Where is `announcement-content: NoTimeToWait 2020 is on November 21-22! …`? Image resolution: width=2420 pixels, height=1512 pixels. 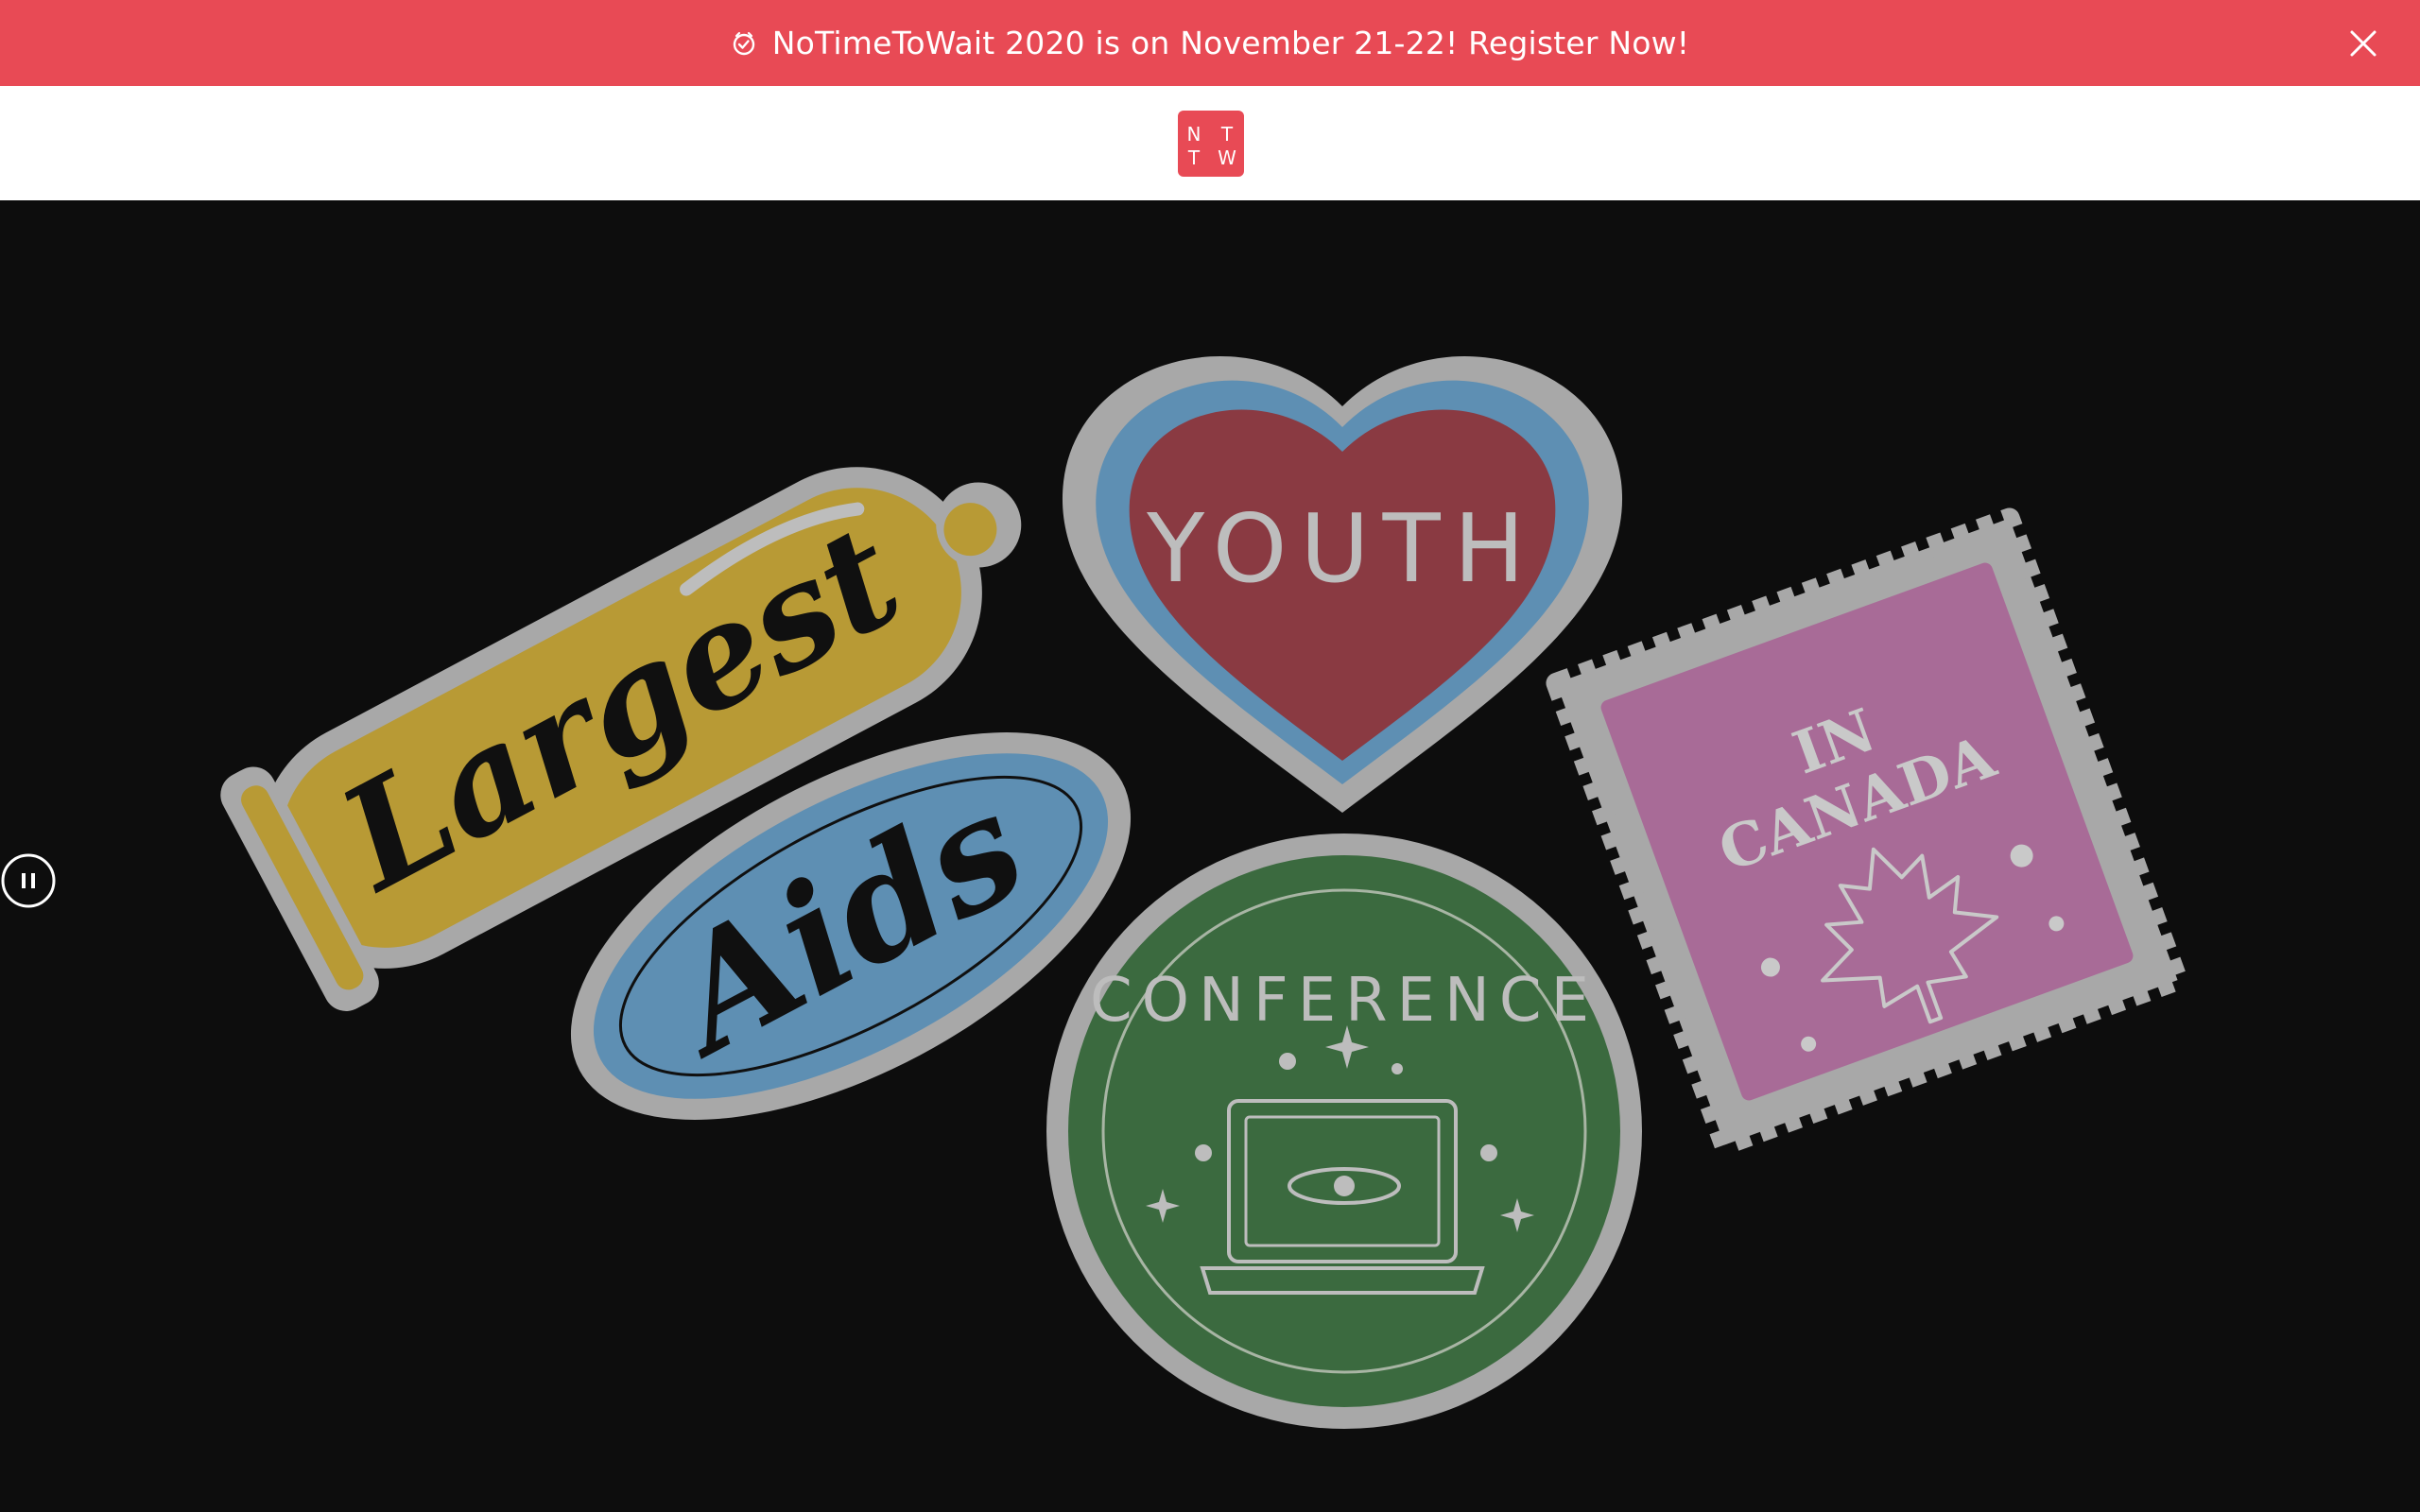
announcement-content: NoTimeToWait 2020 is on November 21-22! … is located at coordinates (1210, 43).